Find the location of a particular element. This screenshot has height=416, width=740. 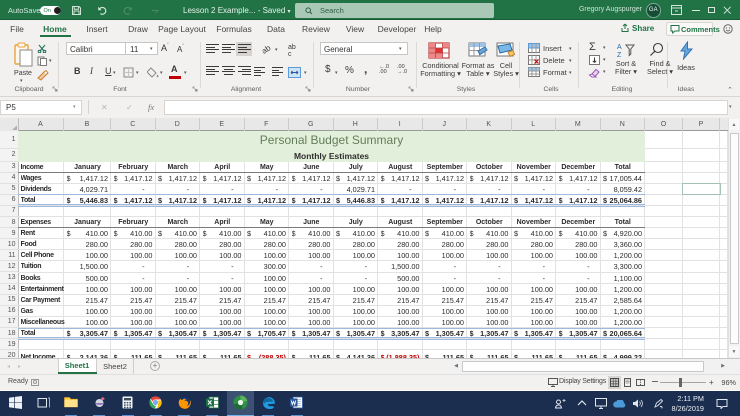

svg-text: Z is located at coordinates (619, 55).